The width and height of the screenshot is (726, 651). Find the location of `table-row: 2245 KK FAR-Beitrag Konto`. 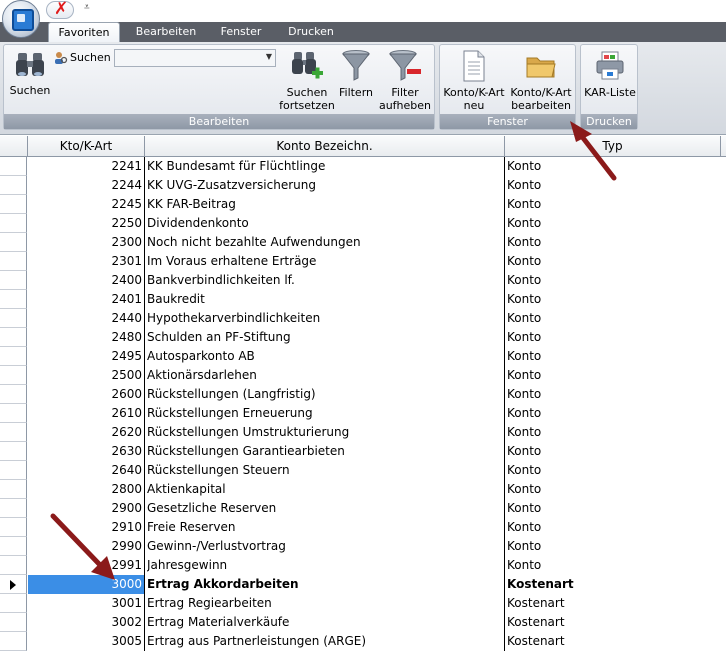

table-row: 2245 KK FAR-Beitrag Konto is located at coordinates (363, 204).